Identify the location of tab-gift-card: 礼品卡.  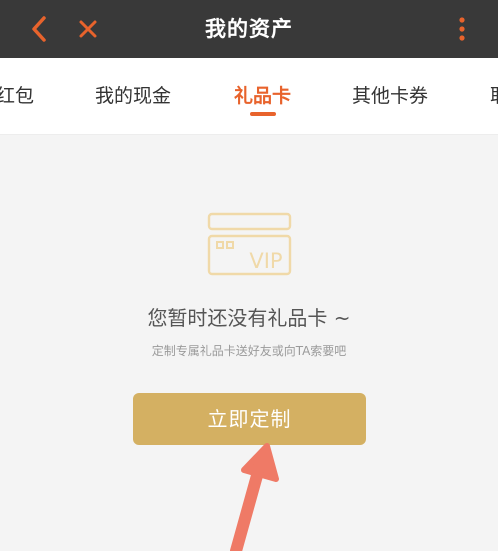
(262, 96).